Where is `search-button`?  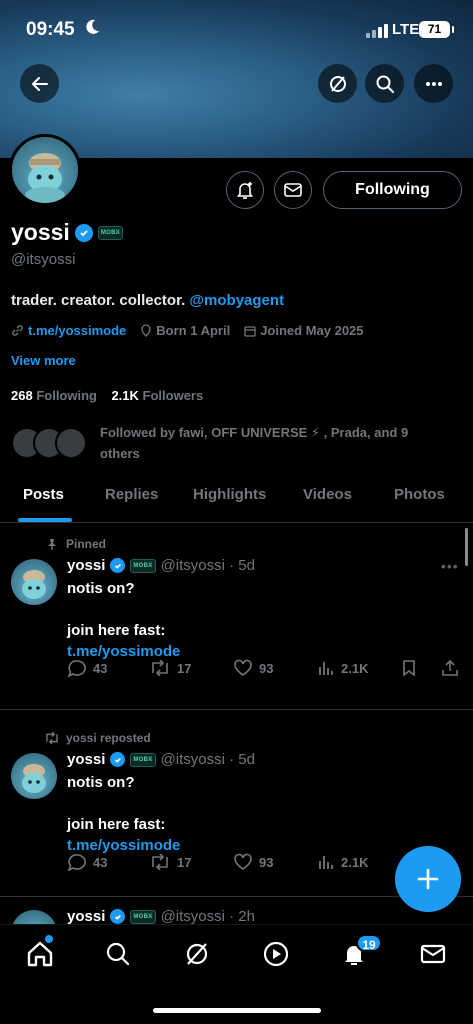
search-button is located at coordinates (384, 83).